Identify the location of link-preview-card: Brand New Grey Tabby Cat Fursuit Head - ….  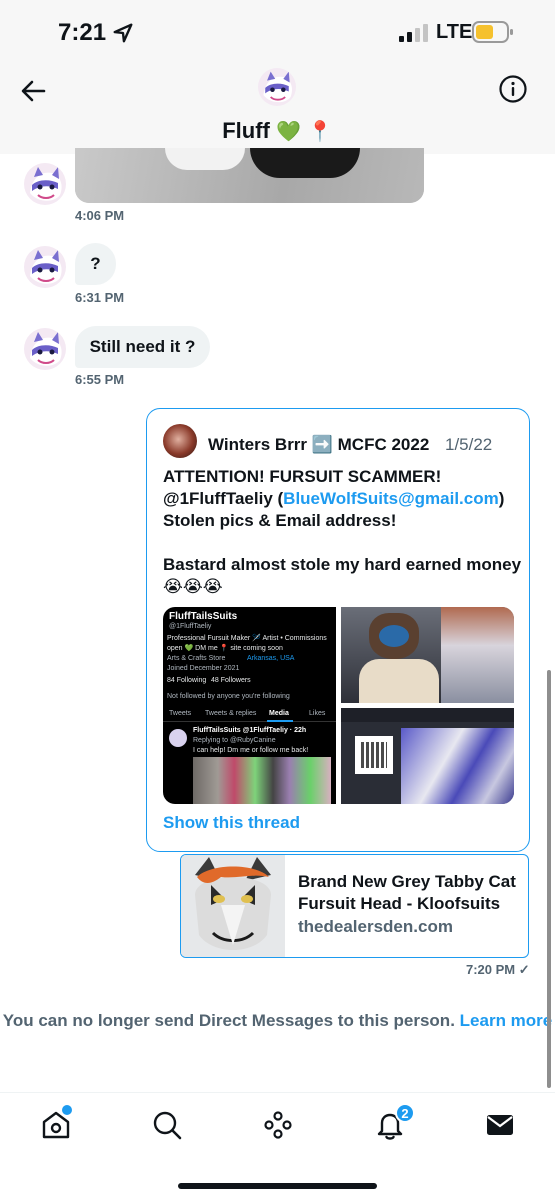
(354, 906).